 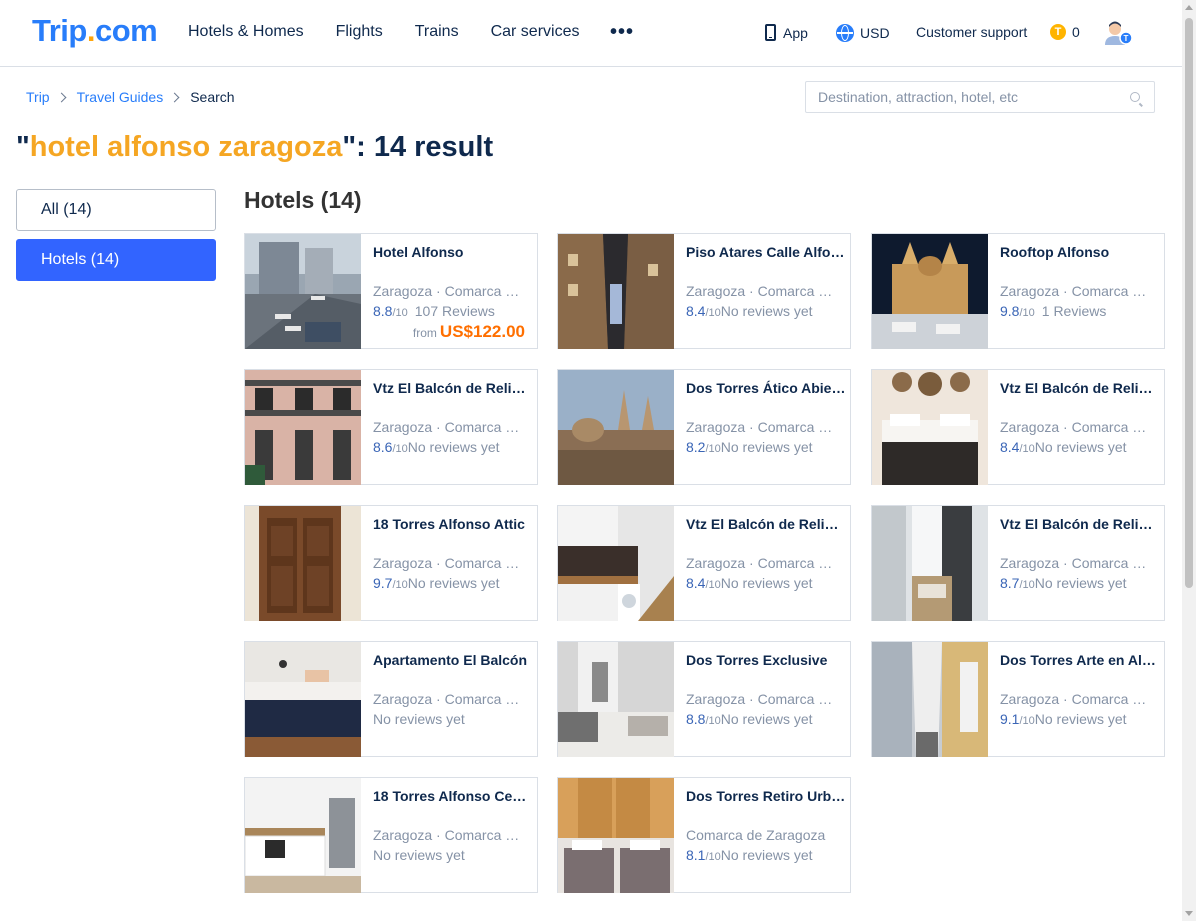 I want to click on filter-all: All (14), so click(x=116, y=210).